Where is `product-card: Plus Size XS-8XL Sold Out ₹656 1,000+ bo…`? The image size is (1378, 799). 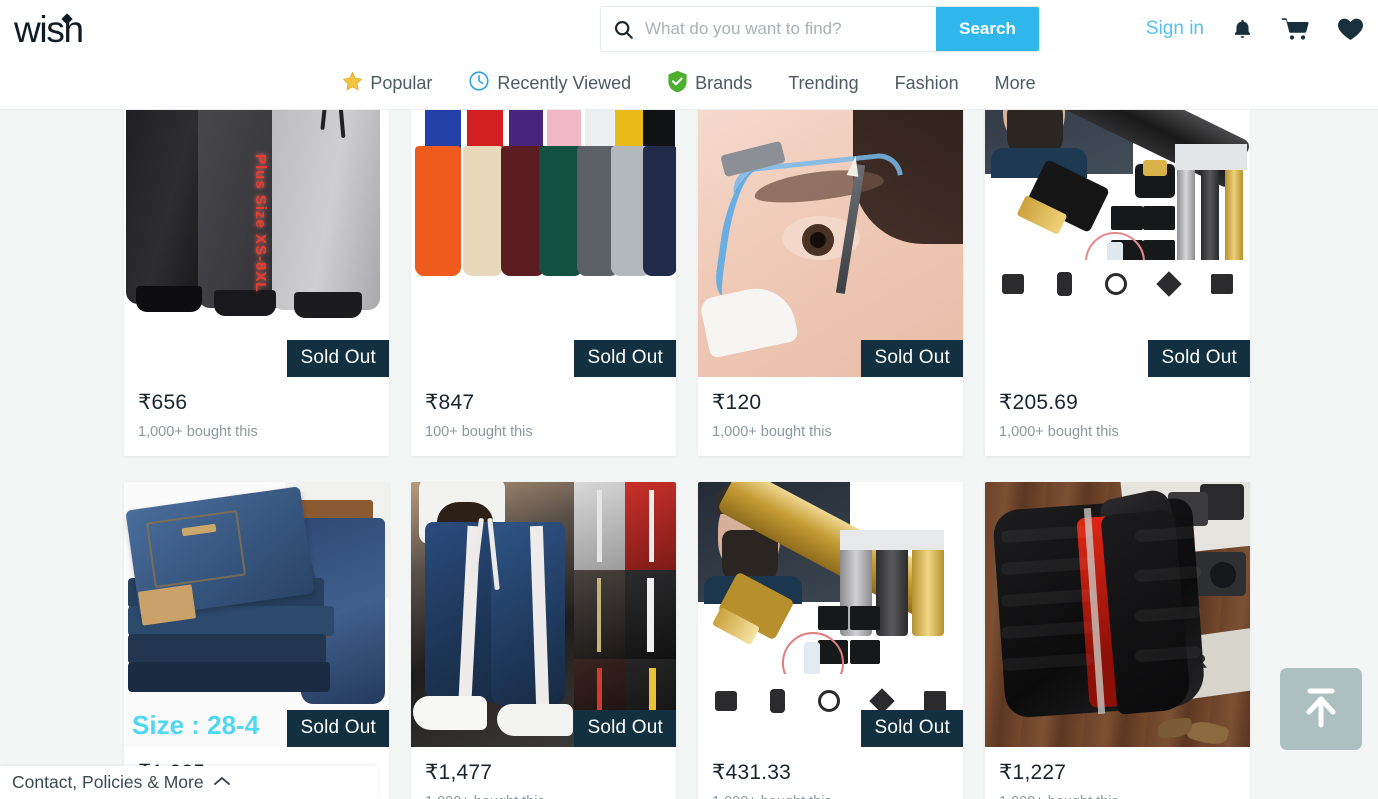
product-card: Plus Size XS-8XL Sold Out ₹656 1,000+ bo… is located at coordinates (256, 283).